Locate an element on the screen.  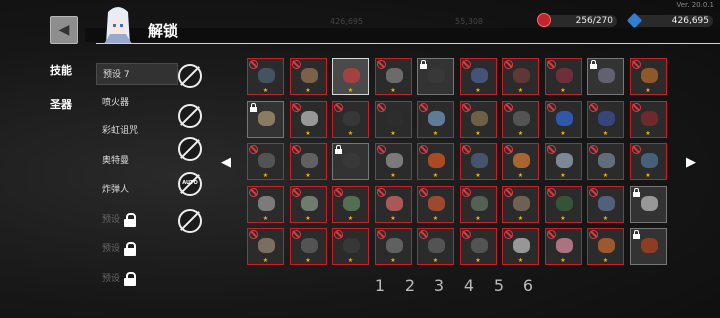
preset-item: 炸弹人 is located at coordinates (137, 190).